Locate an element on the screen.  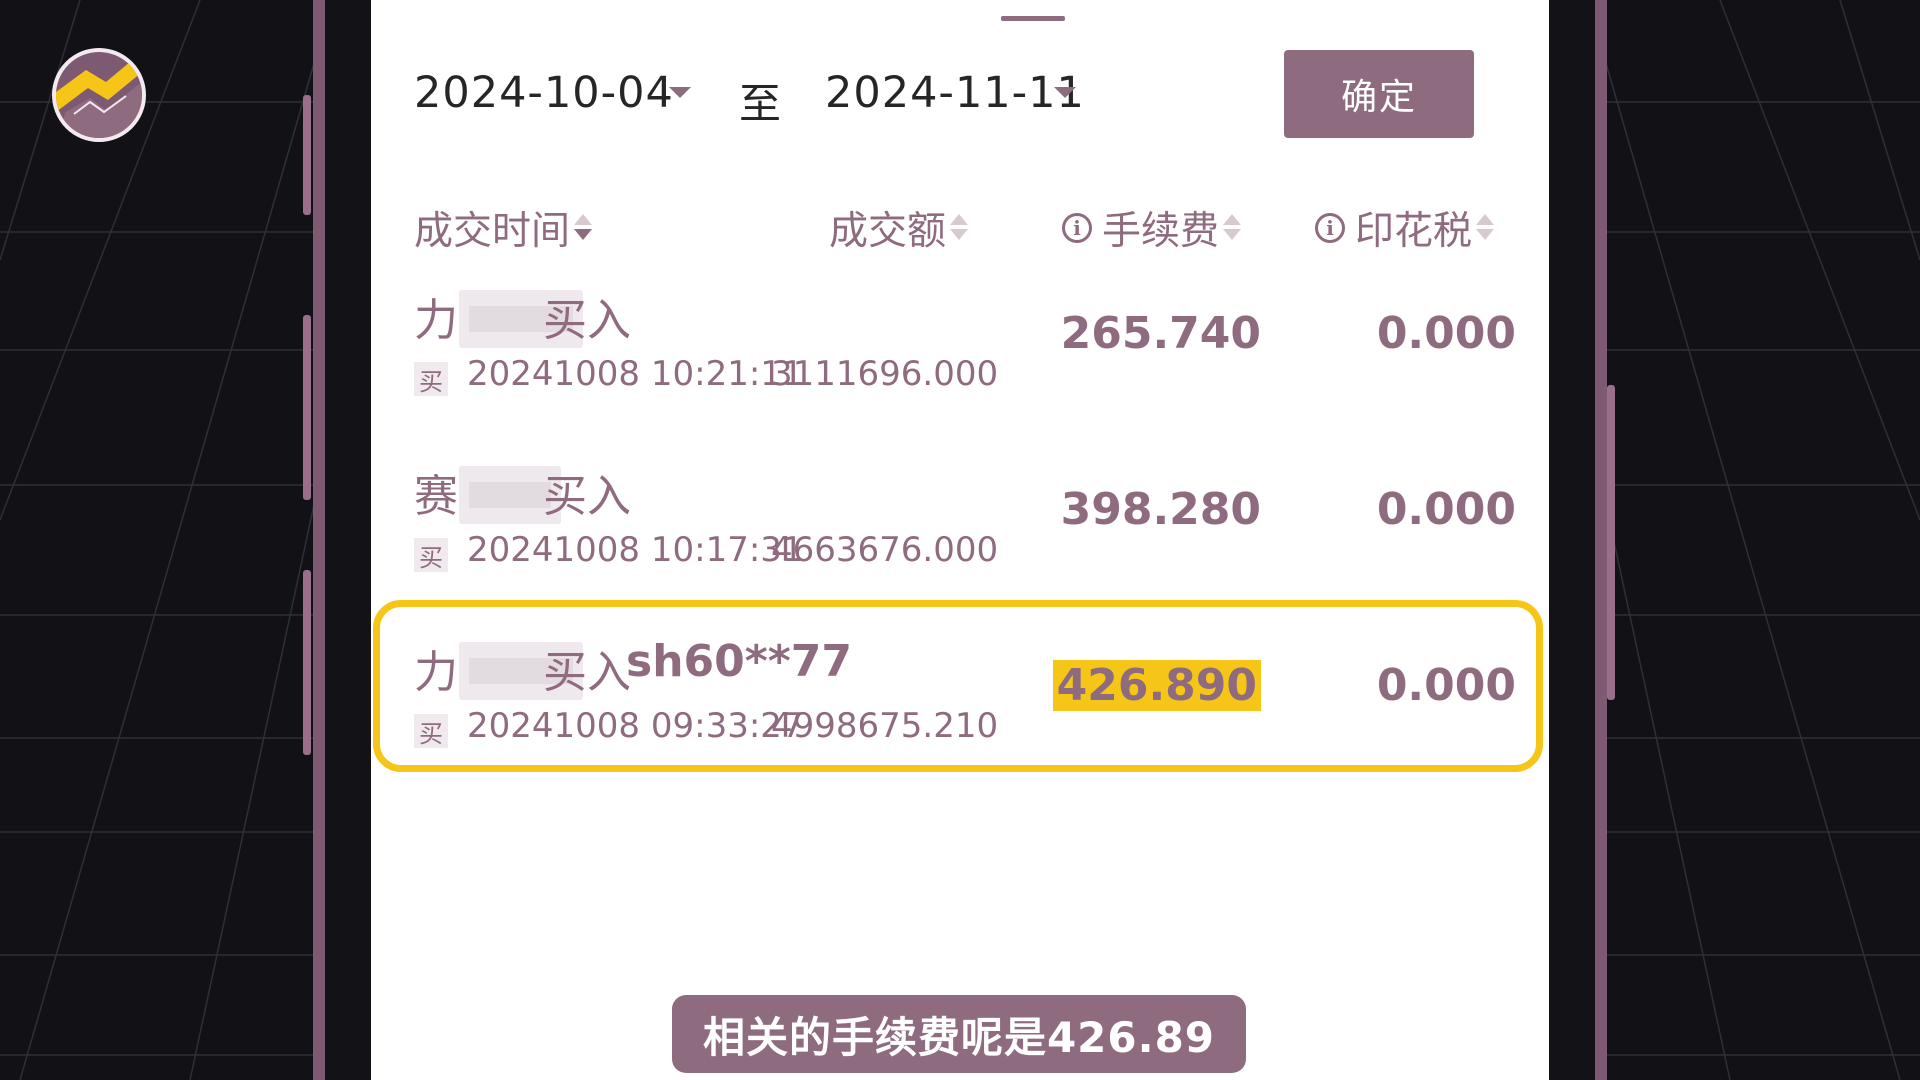
tab-indicator is located at coordinates (1033, 18).